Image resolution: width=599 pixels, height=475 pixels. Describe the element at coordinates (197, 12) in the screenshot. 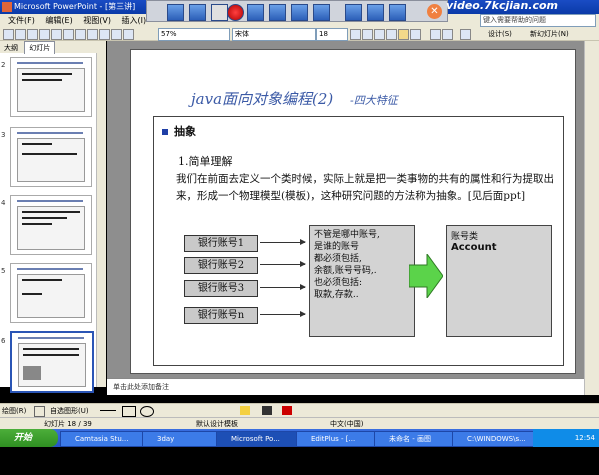

I see `layout-icon` at that location.